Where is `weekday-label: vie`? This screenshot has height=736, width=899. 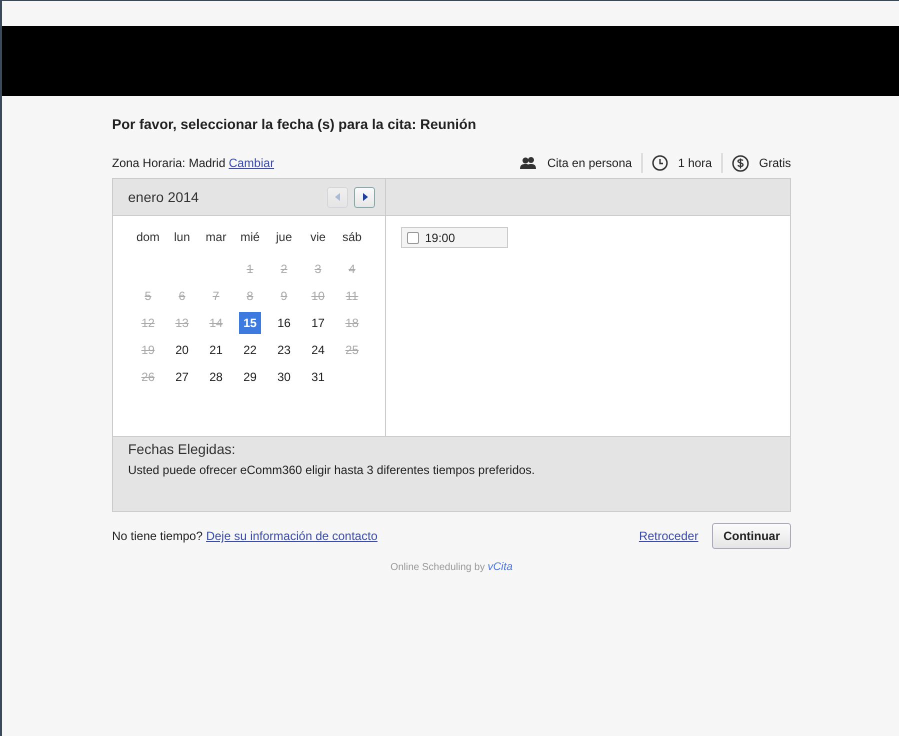
weekday-label: vie is located at coordinates (318, 237).